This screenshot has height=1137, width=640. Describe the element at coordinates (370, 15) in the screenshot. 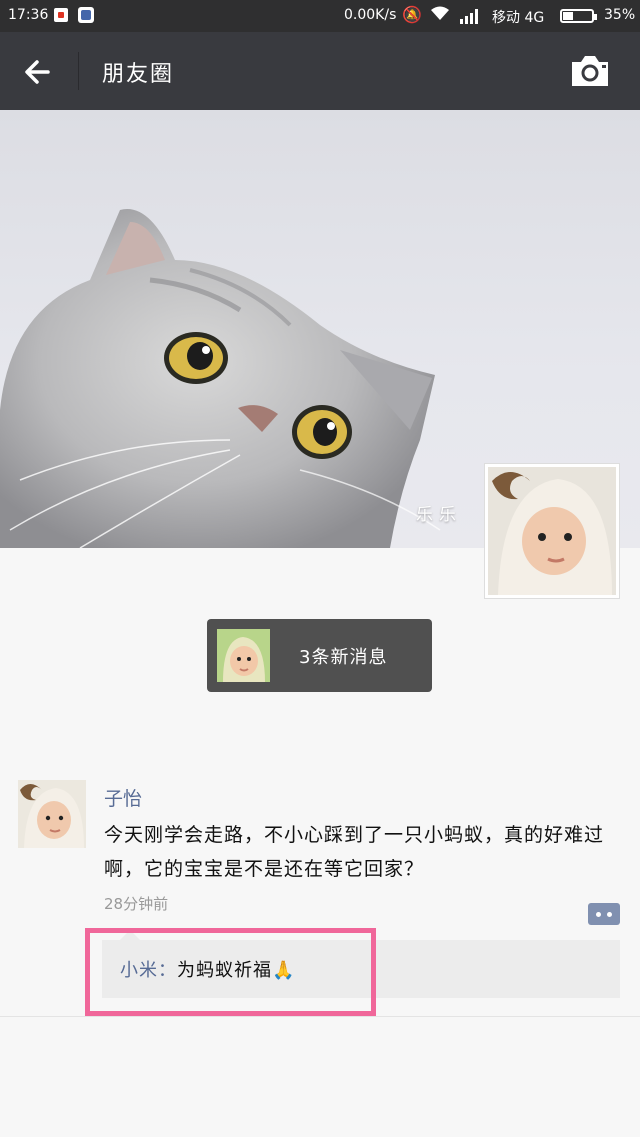

I see `network-speed: 0.00K/s` at that location.